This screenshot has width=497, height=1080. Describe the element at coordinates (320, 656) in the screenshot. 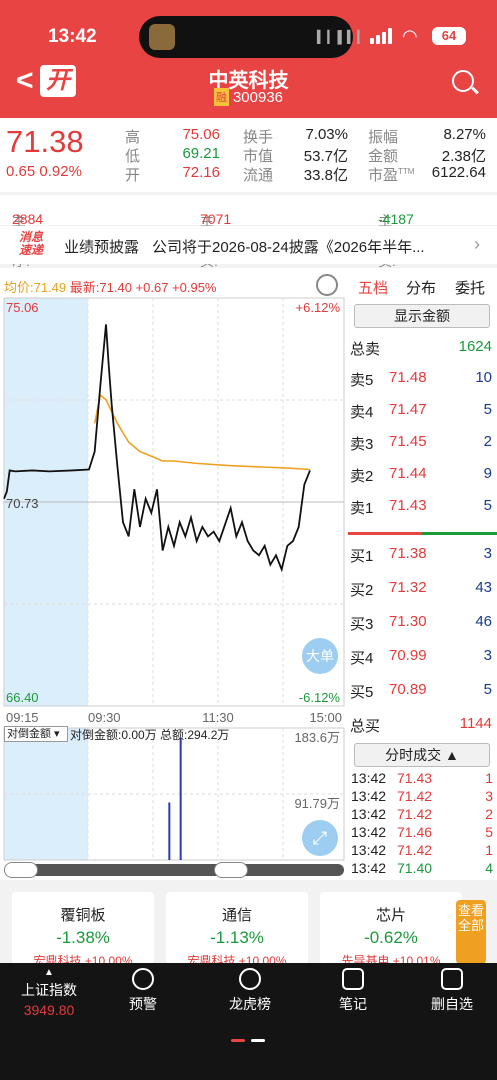

I see `big-order-button: 大单` at that location.